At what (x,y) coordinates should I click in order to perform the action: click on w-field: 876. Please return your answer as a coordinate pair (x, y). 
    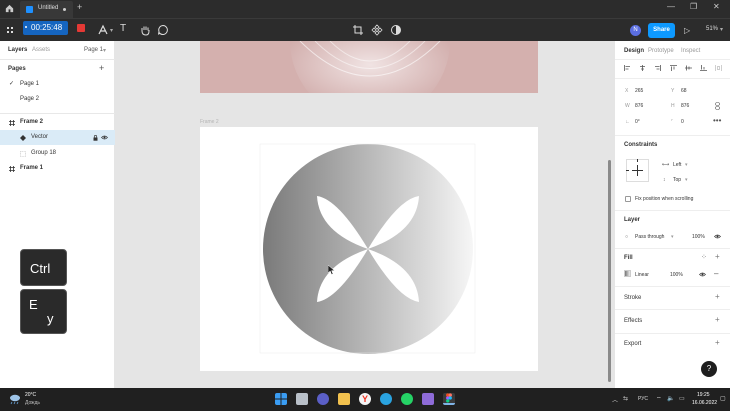
    Looking at the image, I should click on (639, 106).